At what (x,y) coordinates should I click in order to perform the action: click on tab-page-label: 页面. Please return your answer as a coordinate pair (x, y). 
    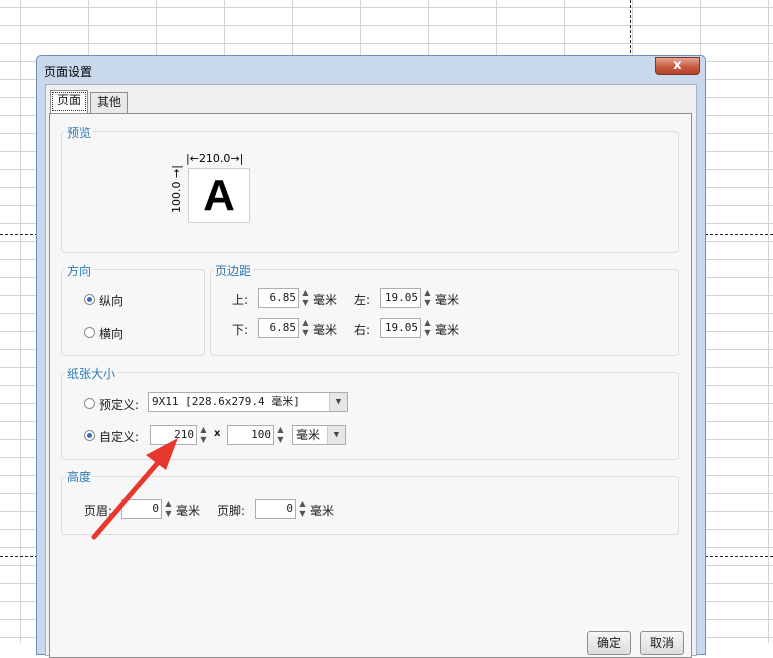
    Looking at the image, I should click on (68, 100).